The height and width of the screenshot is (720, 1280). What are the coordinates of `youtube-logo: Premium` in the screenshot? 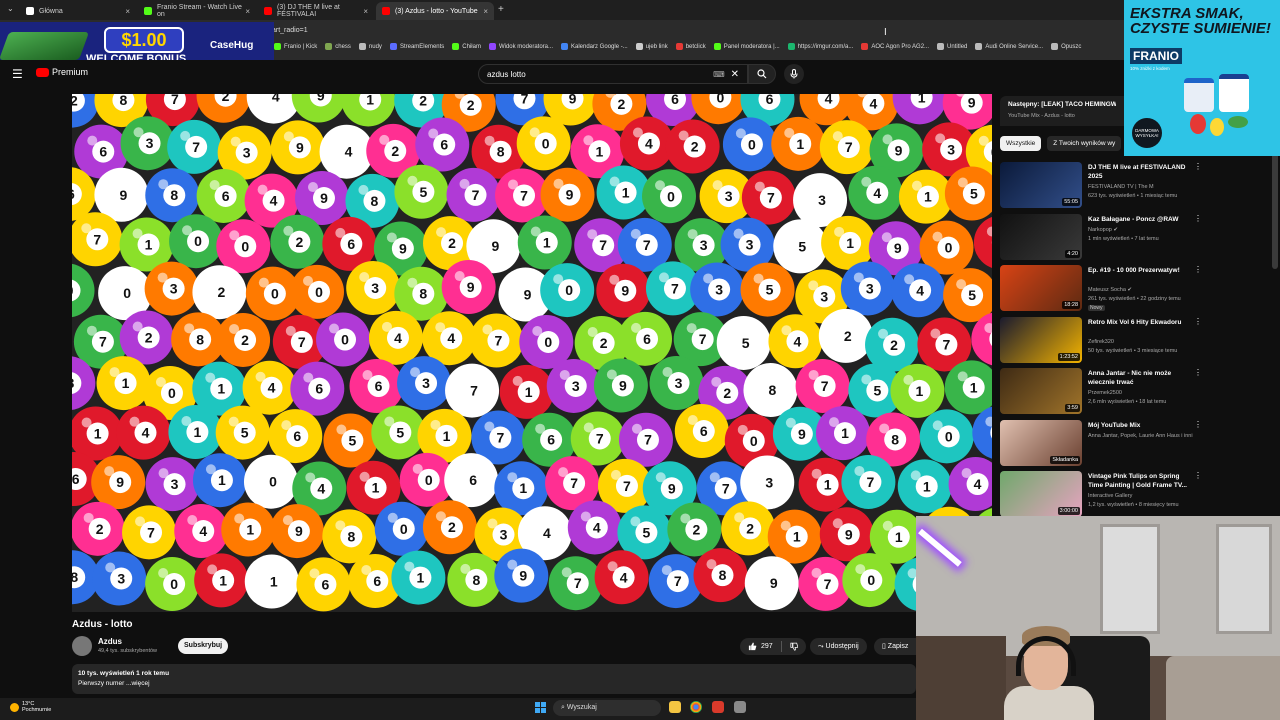 It's located at (62, 72).